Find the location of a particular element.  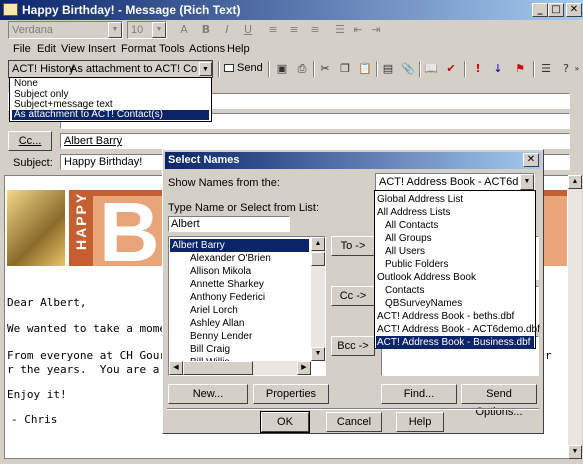

cancel-button: Cancel is located at coordinates (354, 422).